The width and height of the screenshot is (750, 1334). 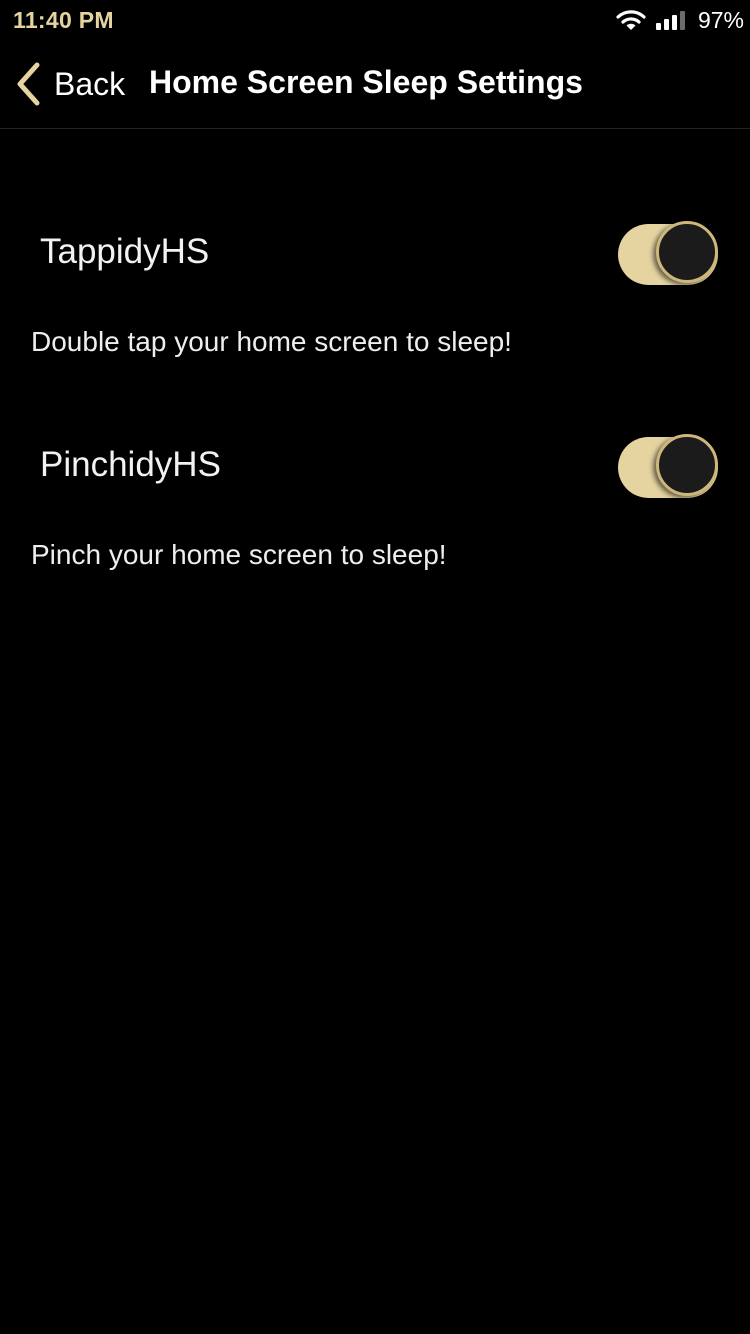 I want to click on wifi-icon, so click(x=631, y=20).